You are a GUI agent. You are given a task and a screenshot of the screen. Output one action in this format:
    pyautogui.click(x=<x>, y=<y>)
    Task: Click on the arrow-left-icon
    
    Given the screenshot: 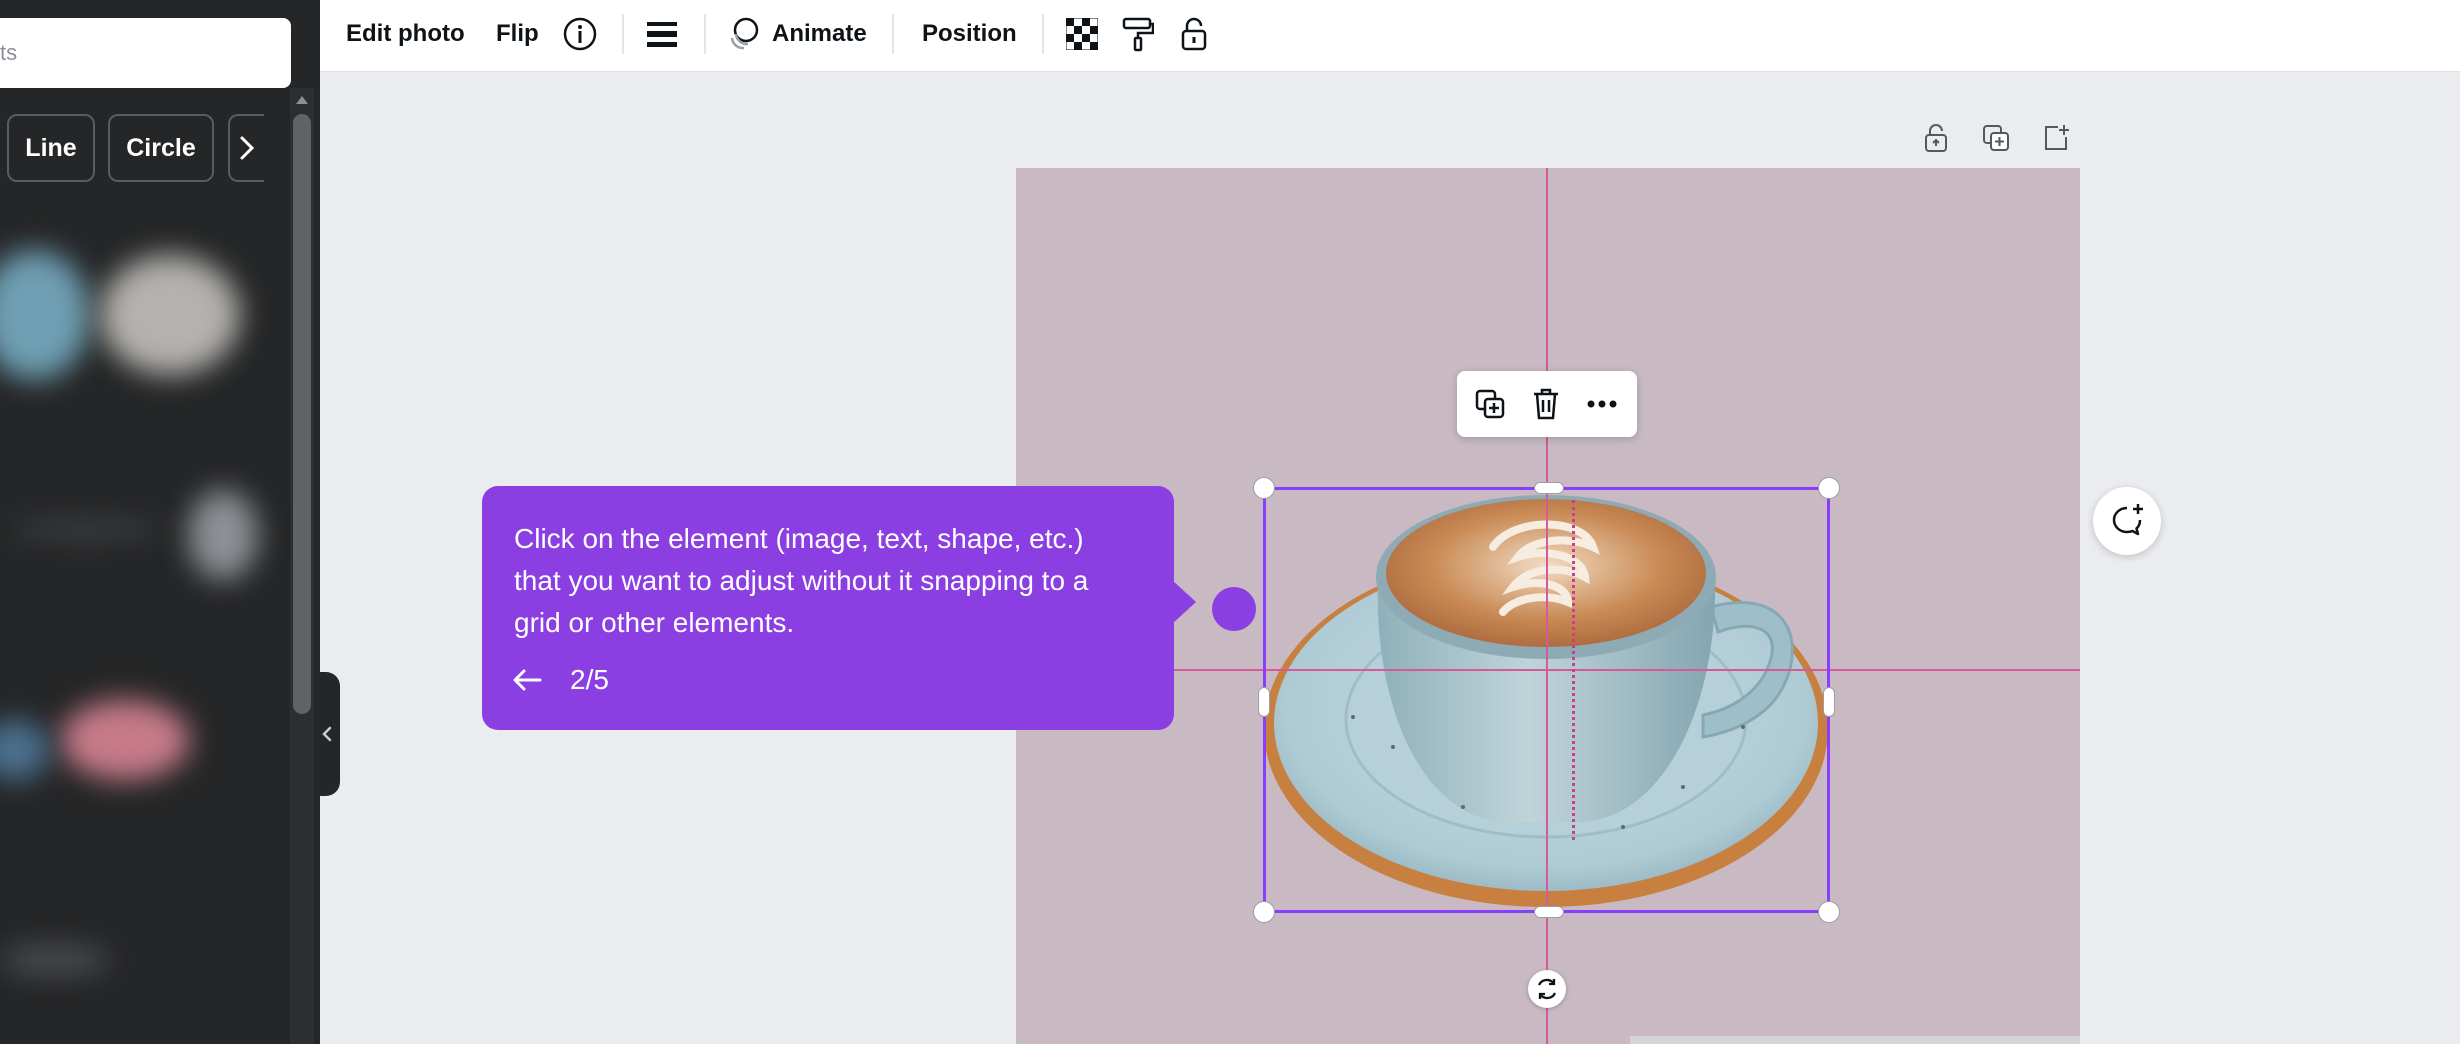 What is the action you would take?
    pyautogui.click(x=527, y=680)
    